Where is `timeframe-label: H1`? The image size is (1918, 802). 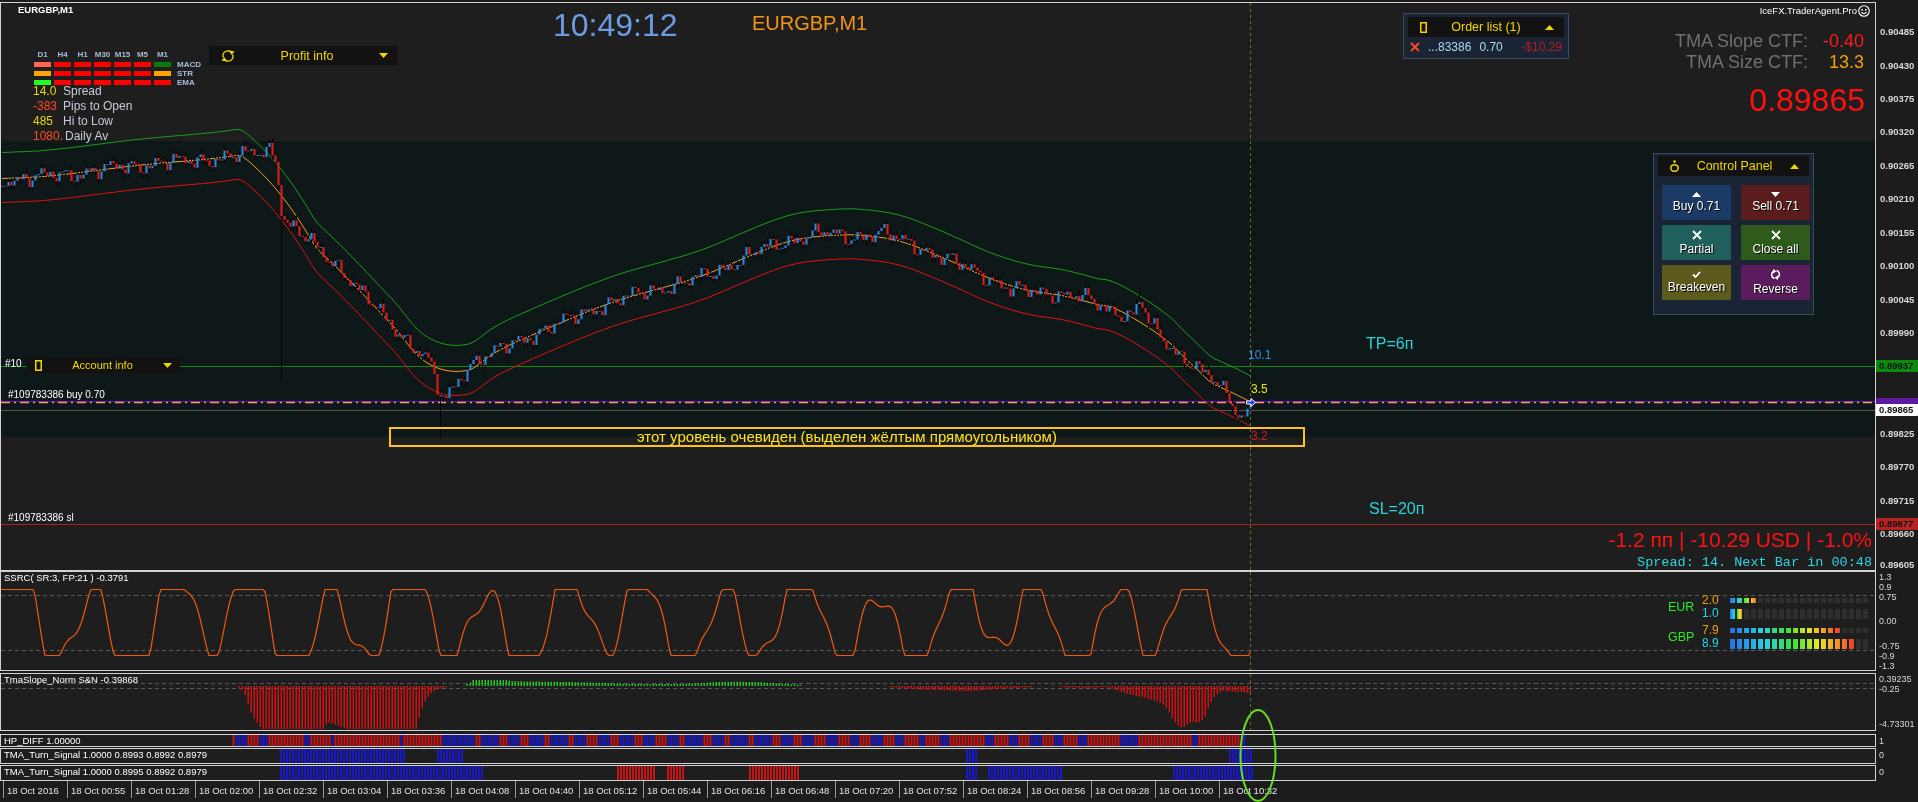
timeframe-label: H1 is located at coordinates (82, 54).